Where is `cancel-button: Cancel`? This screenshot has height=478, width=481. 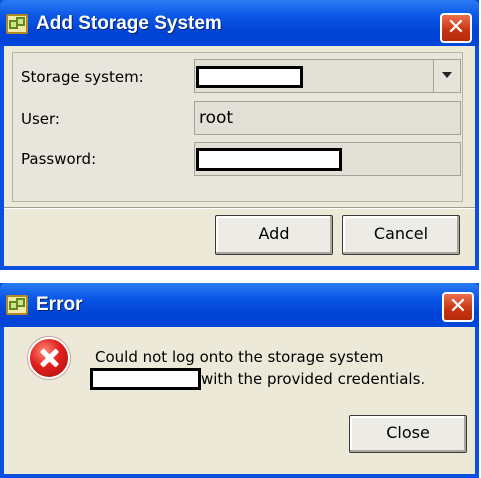
cancel-button: Cancel is located at coordinates (401, 235).